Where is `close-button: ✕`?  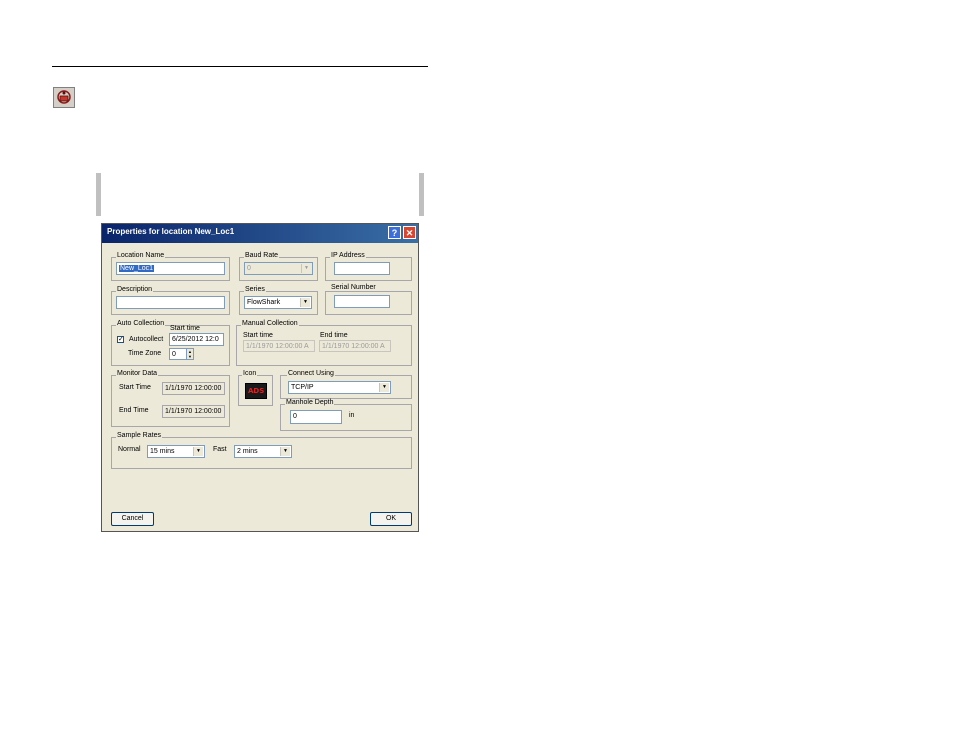 close-button: ✕ is located at coordinates (409, 232).